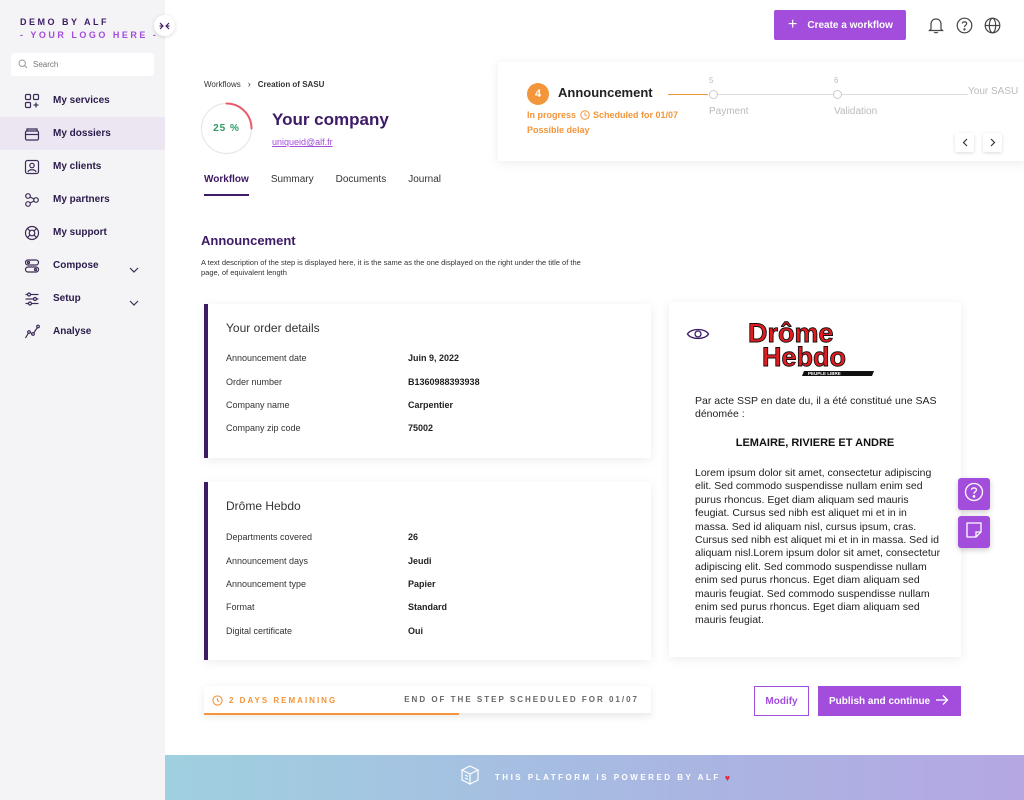 This screenshot has width=1024, height=800. Describe the element at coordinates (781, 701) in the screenshot. I see `modify-button: Modify` at that location.